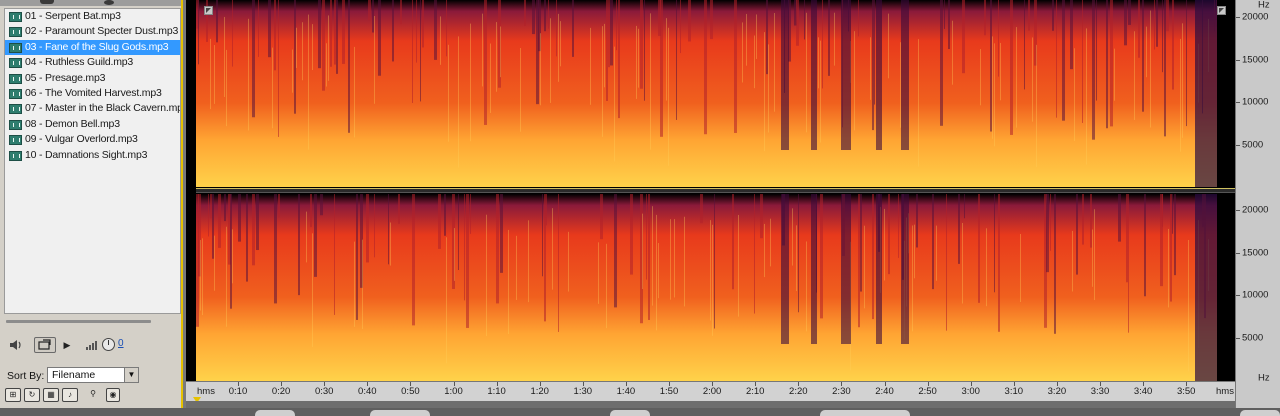 Image resolution: width=1280 pixels, height=416 pixels. Describe the element at coordinates (93, 395) in the screenshot. I see `pin-icon: ⚲` at that location.